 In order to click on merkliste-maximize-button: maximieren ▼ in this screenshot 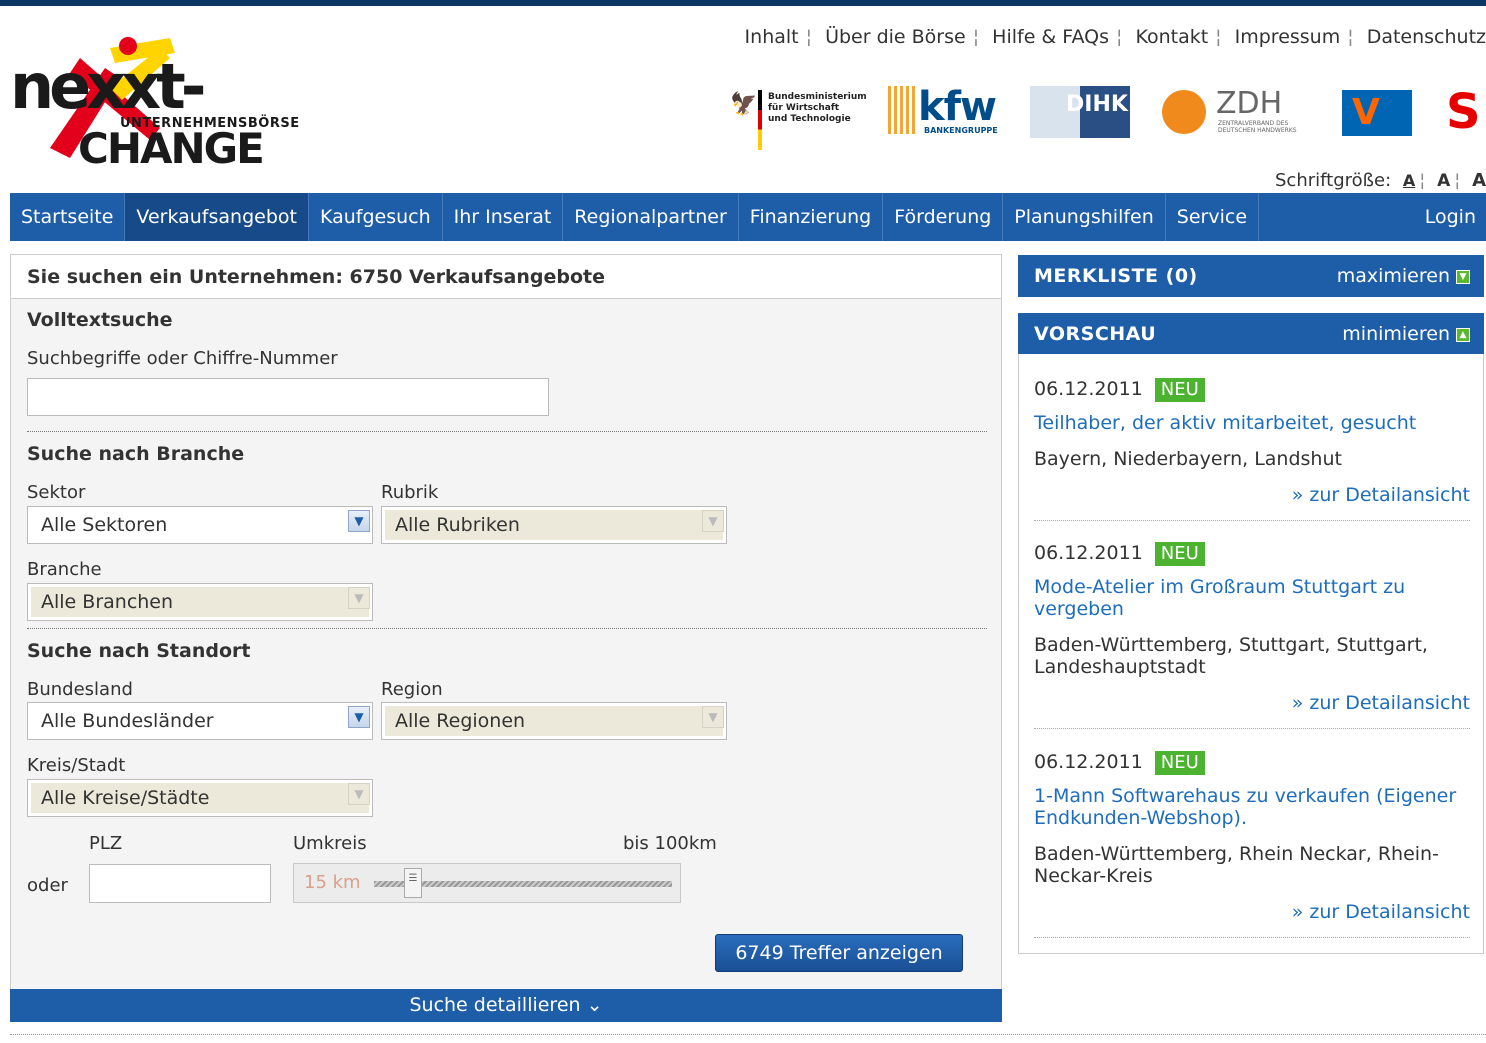, I will do `click(1403, 276)`.